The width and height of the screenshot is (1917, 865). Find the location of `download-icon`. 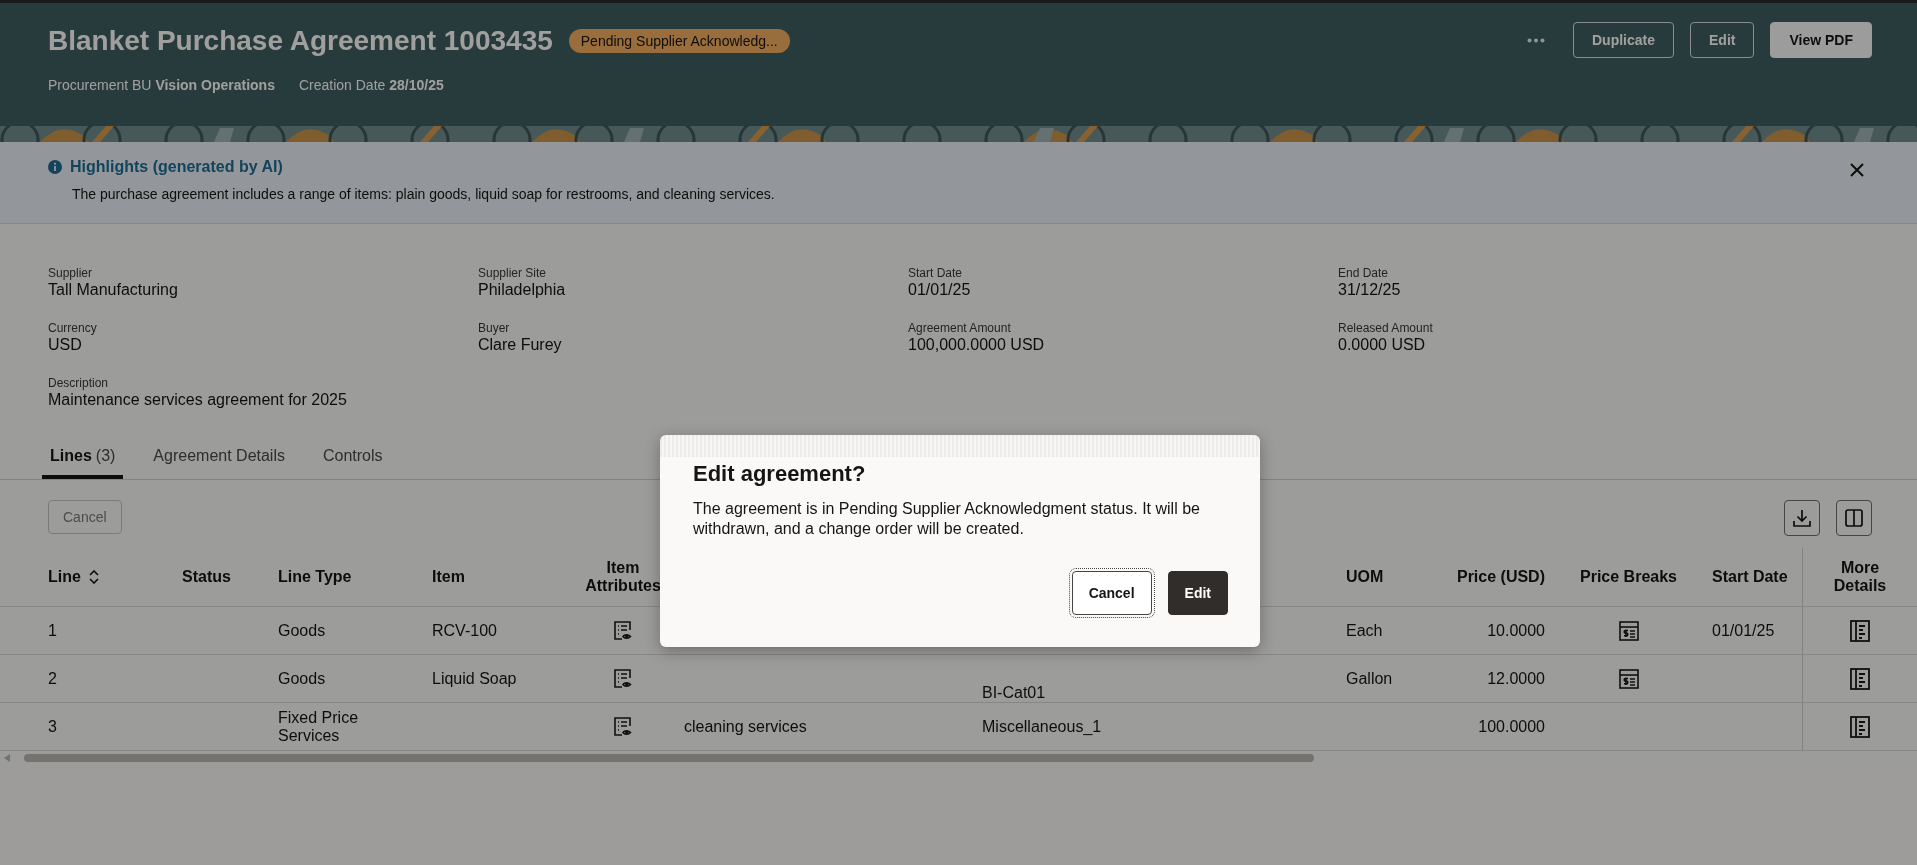

download-icon is located at coordinates (1802, 518).